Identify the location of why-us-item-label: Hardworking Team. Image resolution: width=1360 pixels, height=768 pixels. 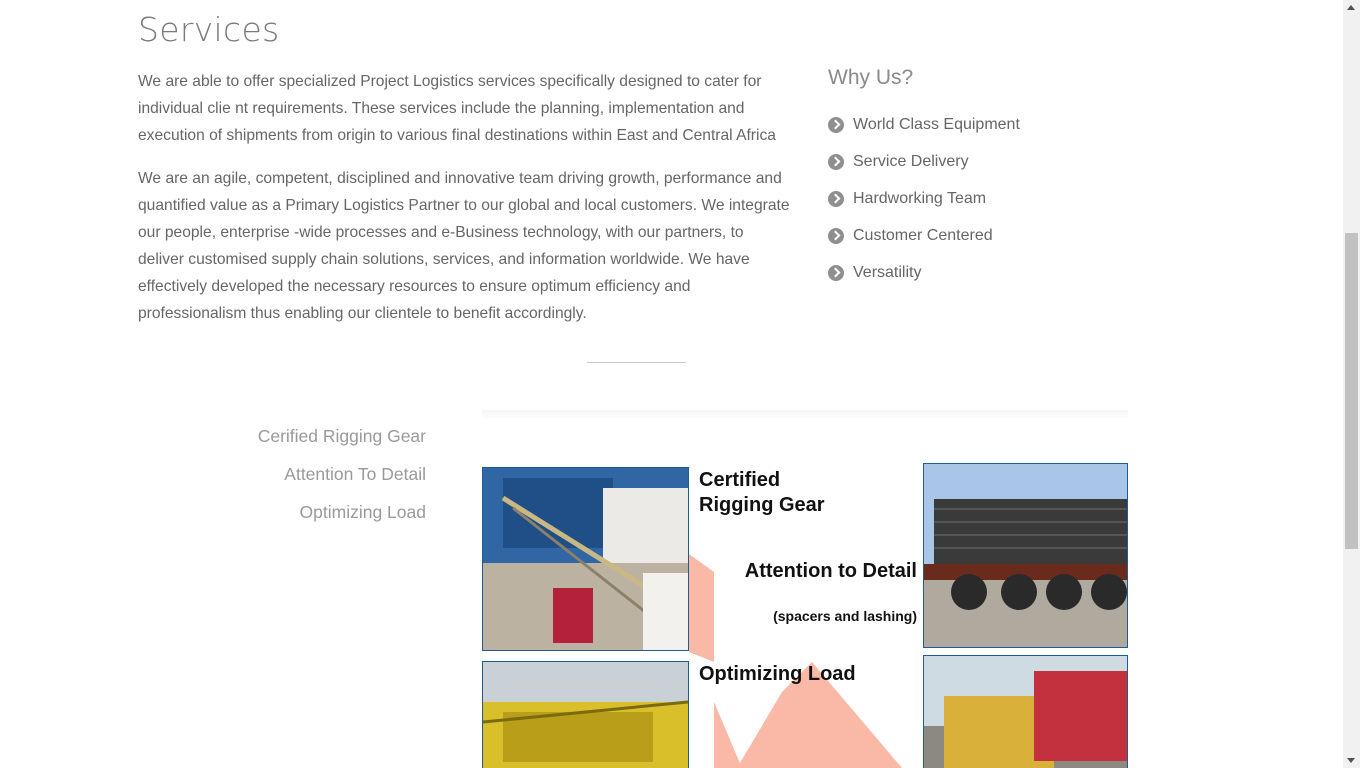
(920, 198).